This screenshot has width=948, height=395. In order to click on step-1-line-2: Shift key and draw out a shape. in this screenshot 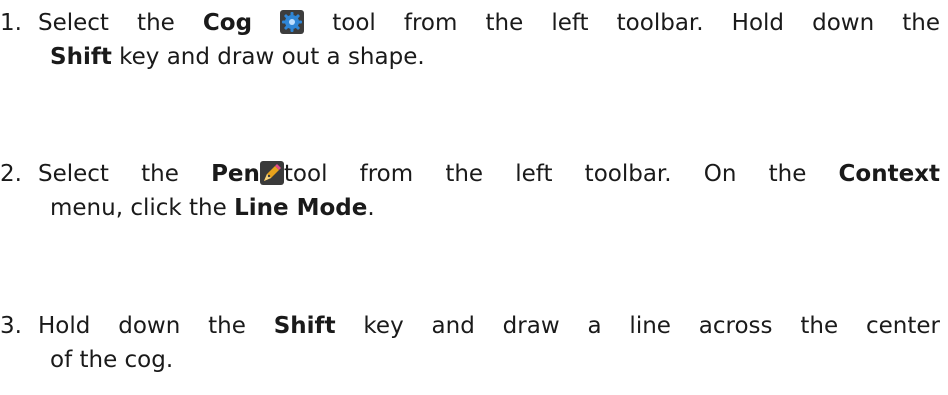, I will do `click(470, 57)`.